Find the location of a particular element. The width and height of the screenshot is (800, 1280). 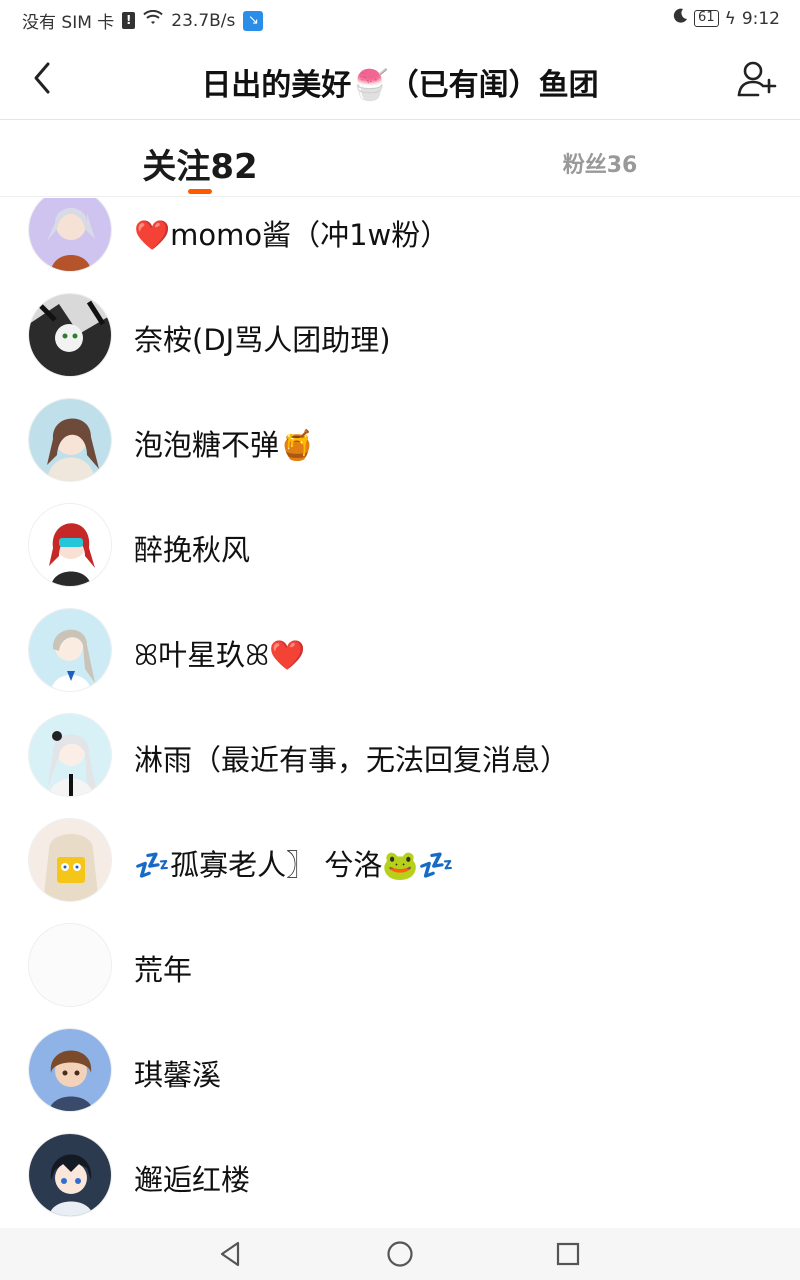

add-friend-button is located at coordinates (757, 79).